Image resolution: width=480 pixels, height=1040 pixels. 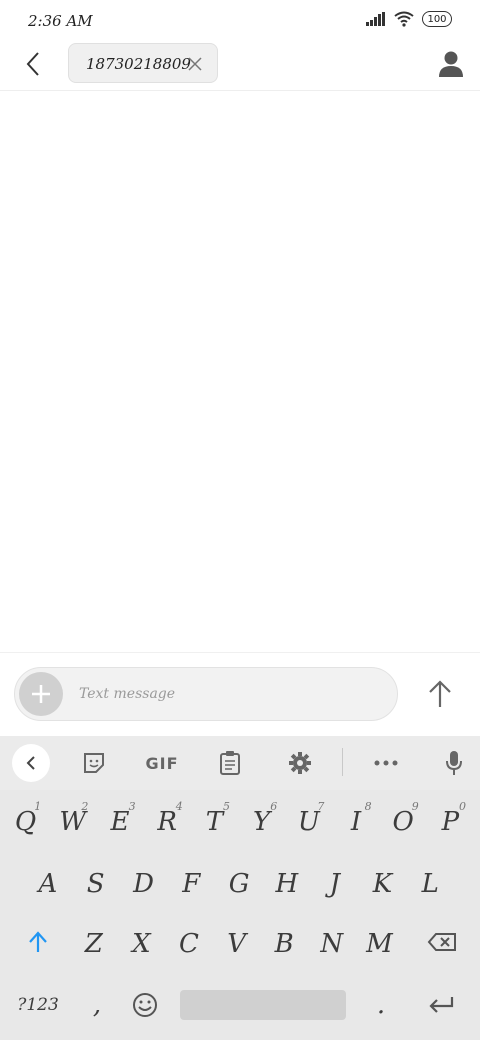 I want to click on key-o: O9, so click(x=403, y=822).